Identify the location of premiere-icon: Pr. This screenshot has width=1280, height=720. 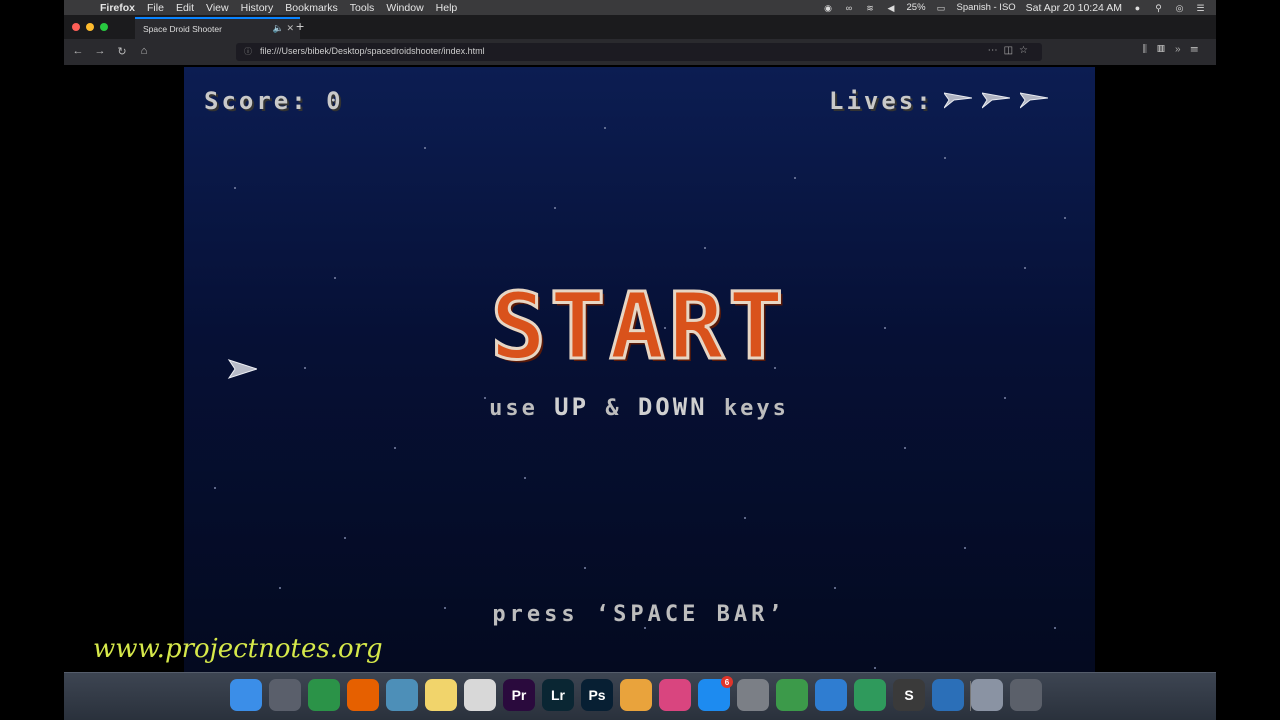
(519, 695).